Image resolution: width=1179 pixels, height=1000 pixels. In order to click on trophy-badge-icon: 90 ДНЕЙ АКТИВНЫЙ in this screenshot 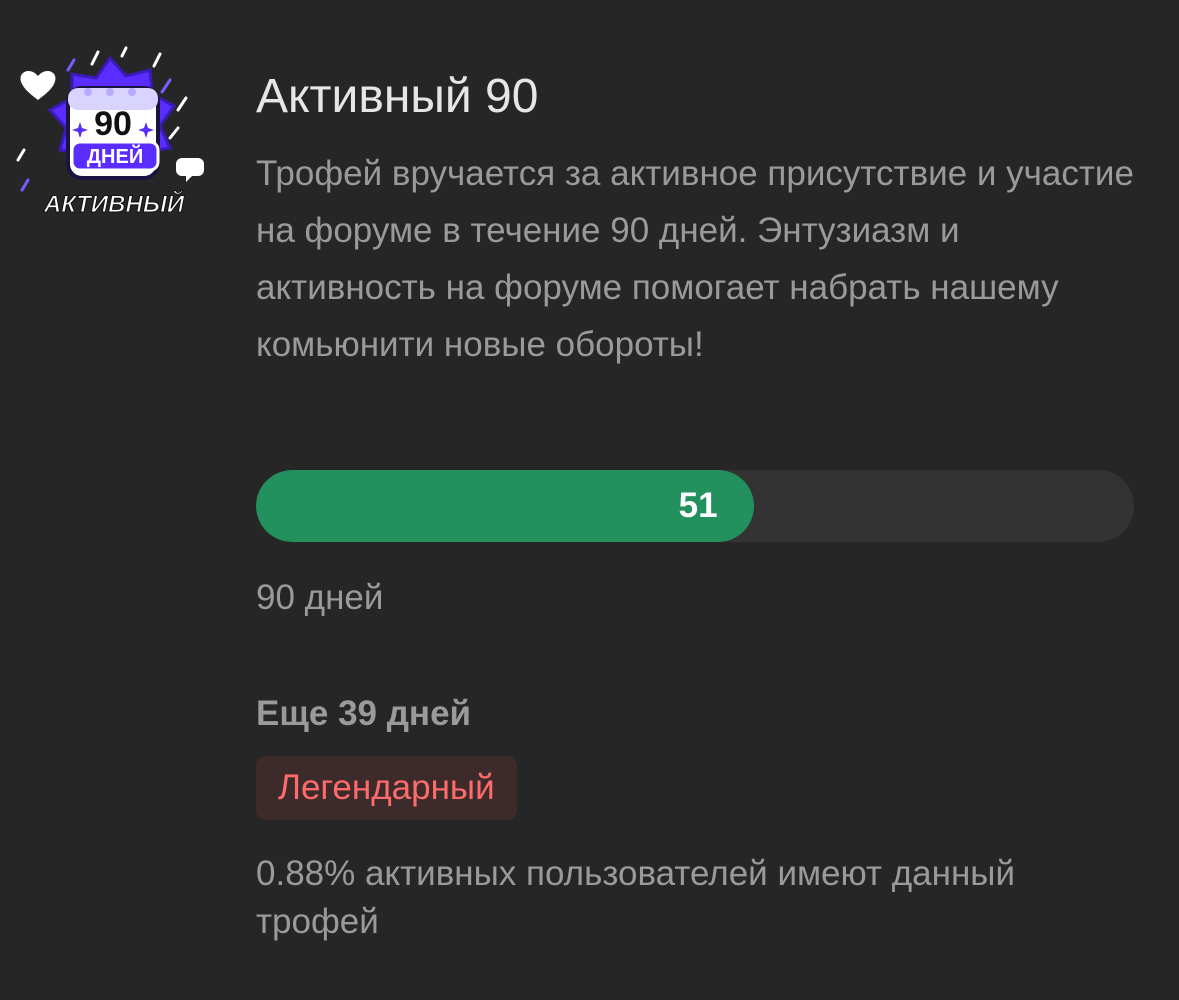, I will do `click(110, 132)`.